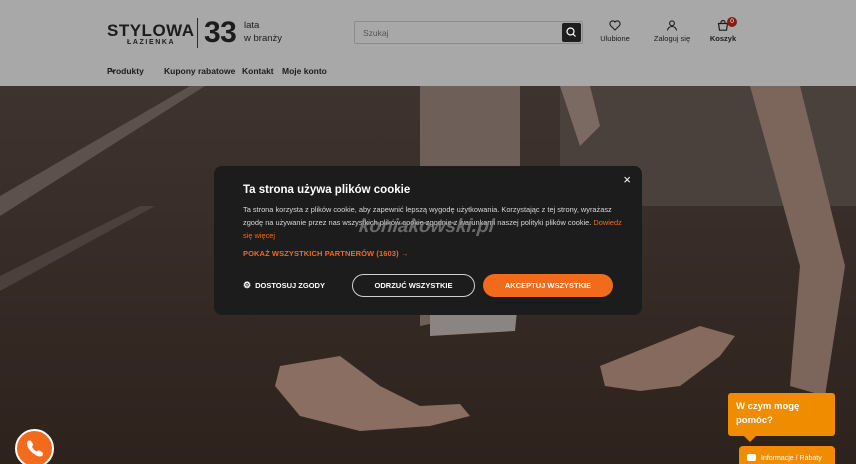 This screenshot has width=856, height=464. I want to click on phone-call-button, so click(34, 446).